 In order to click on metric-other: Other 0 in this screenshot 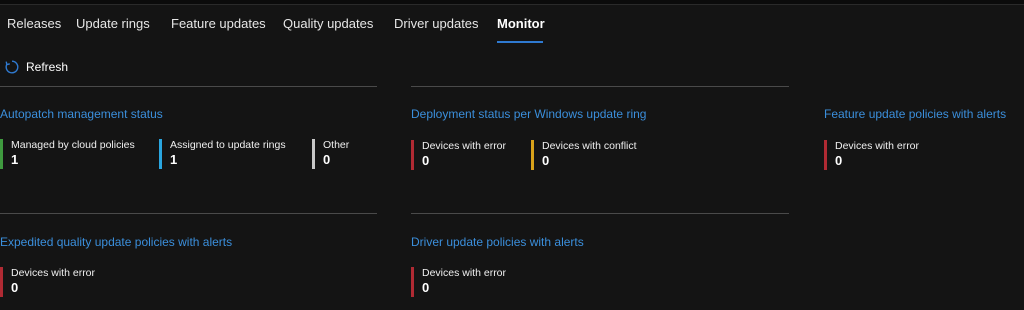, I will do `click(330, 154)`.